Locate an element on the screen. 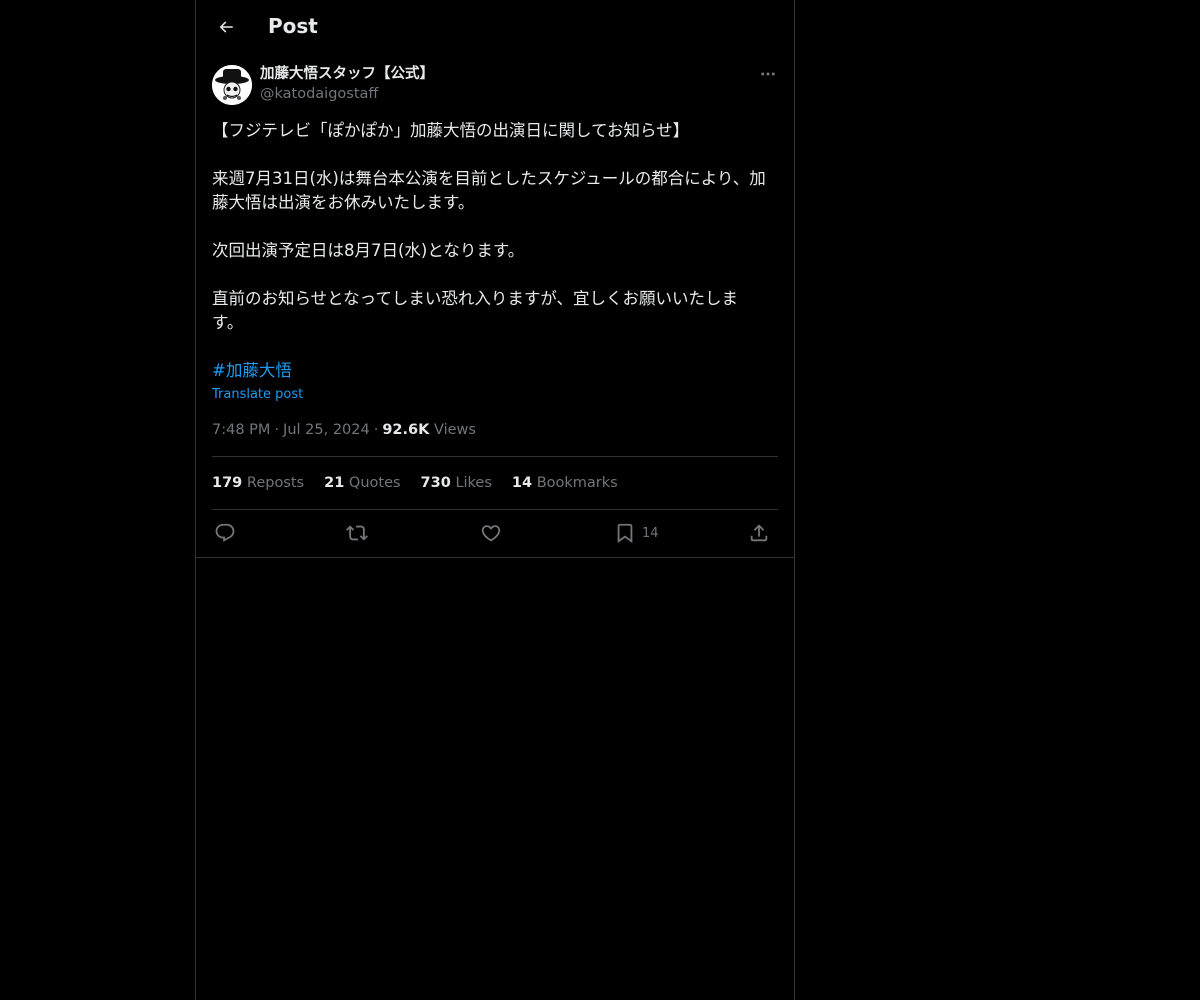  tweet-line: 直前のお知らせとなってしまい恐れ入りますが、宜しくお願いいたしま is located at coordinates (475, 298).